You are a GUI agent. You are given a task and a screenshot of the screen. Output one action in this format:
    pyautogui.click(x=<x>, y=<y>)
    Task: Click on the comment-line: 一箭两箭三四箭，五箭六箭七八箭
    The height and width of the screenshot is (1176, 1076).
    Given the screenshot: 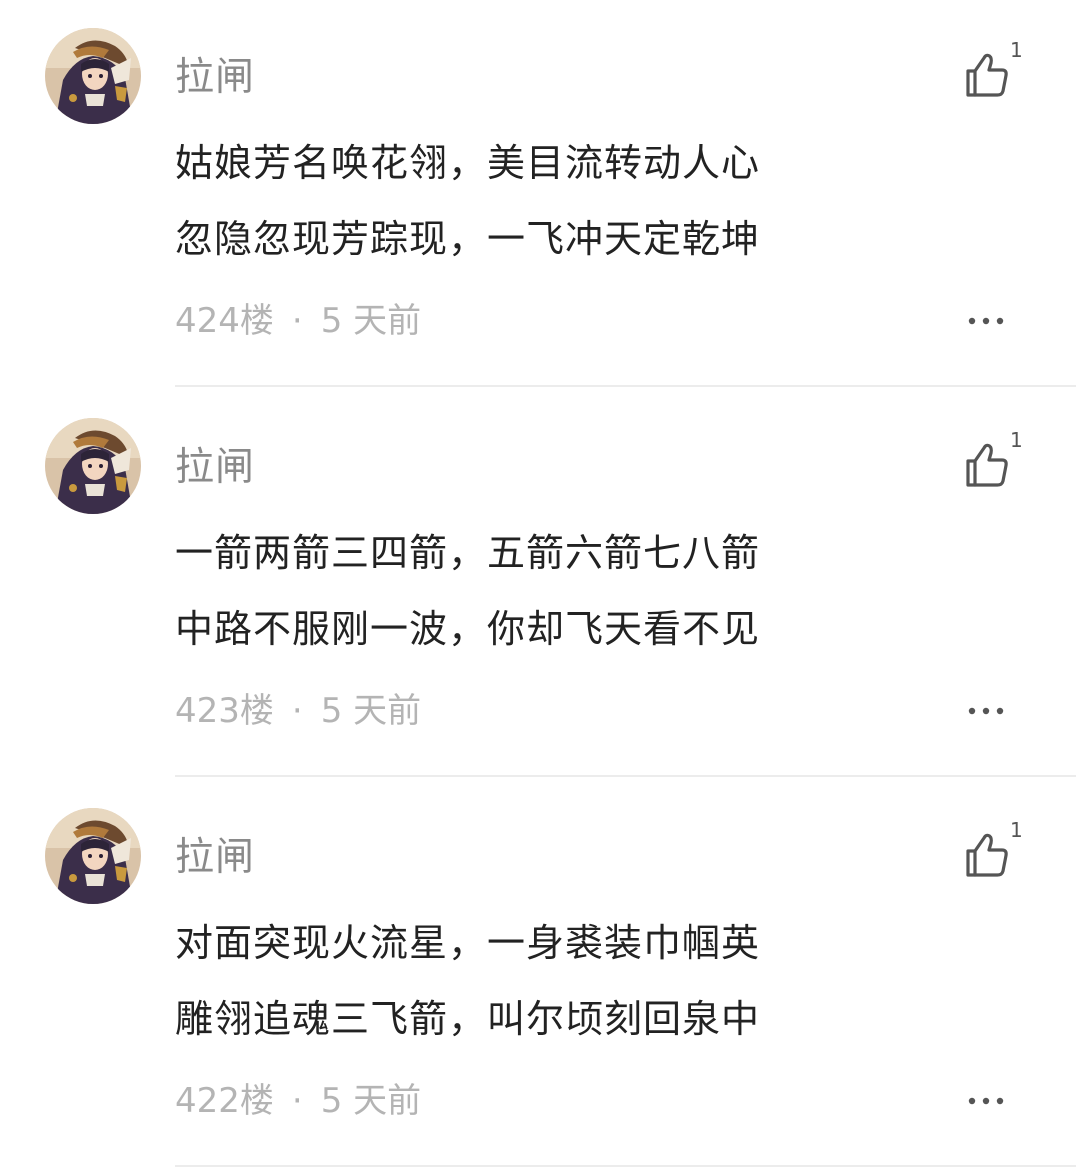 What is the action you would take?
    pyautogui.click(x=468, y=553)
    